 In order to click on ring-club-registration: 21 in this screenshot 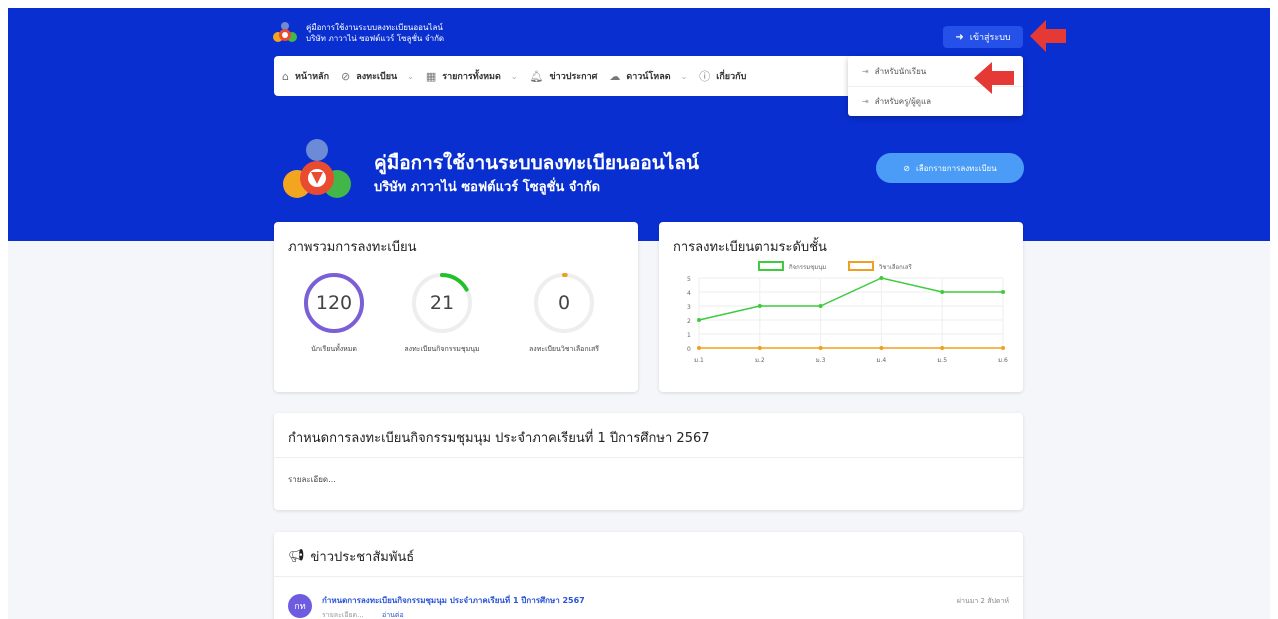, I will do `click(442, 303)`.